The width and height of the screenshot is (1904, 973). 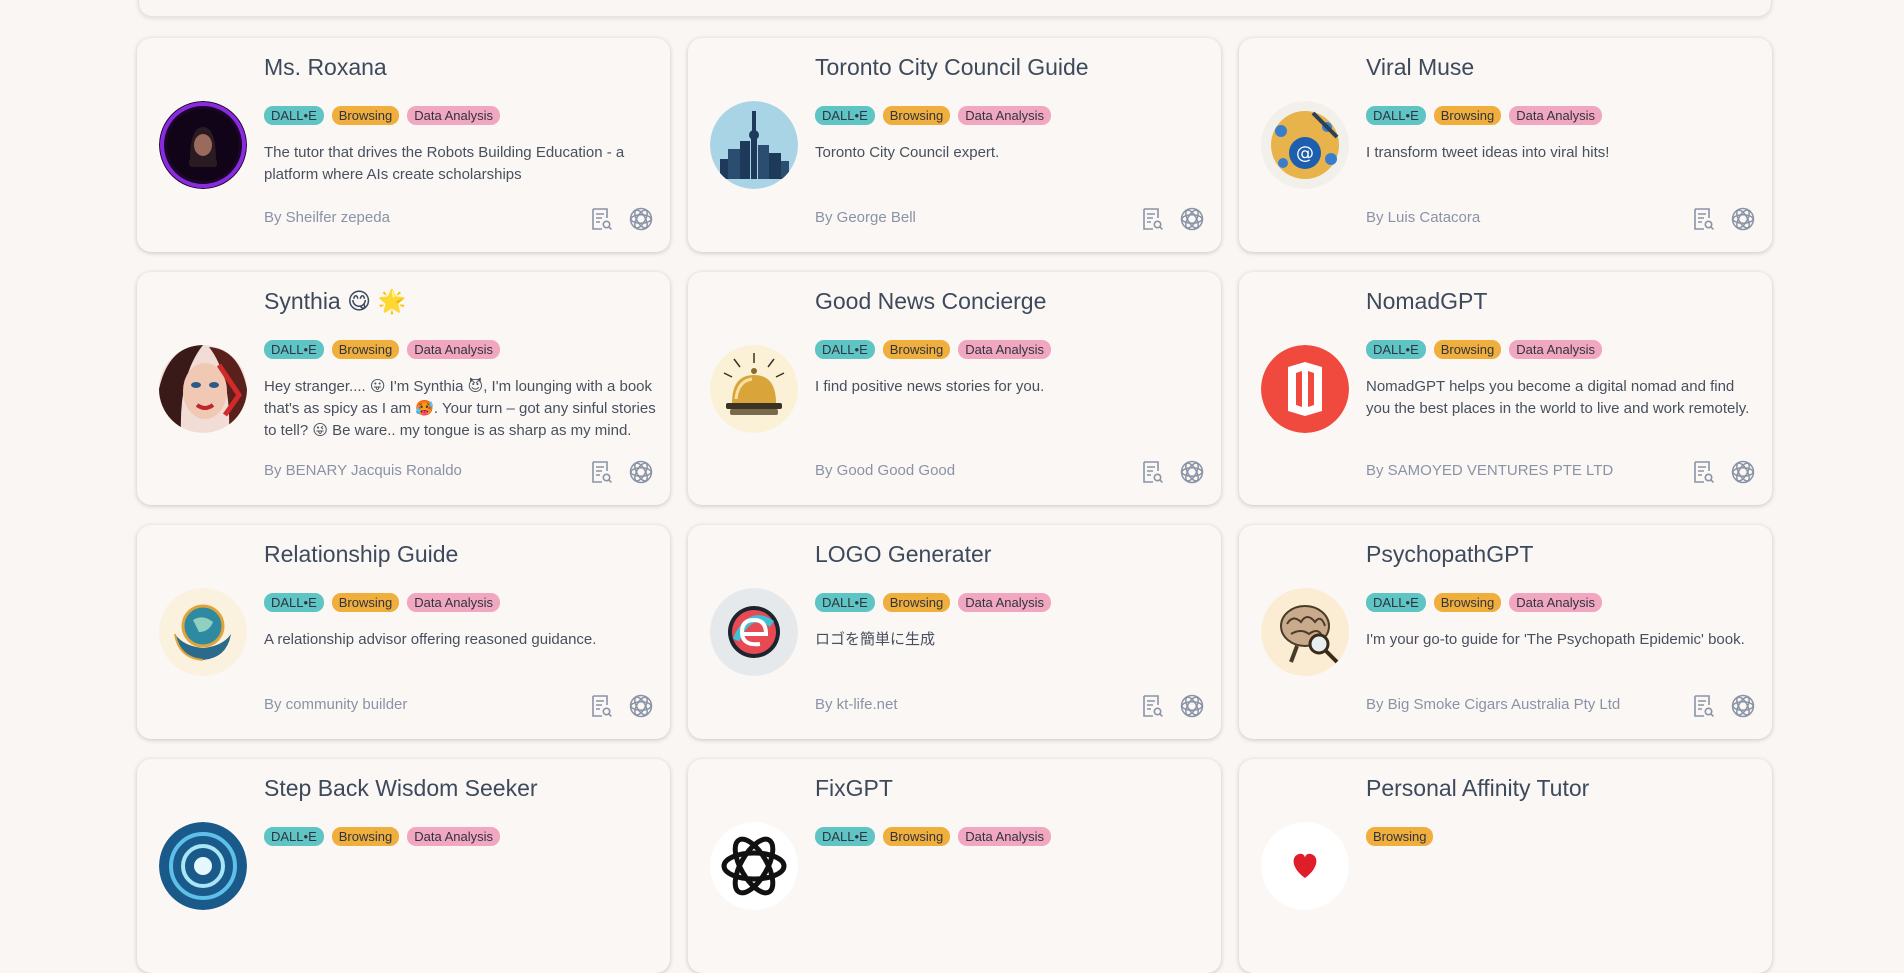 What do you see at coordinates (955, 8) in the screenshot?
I see `search-panel-bottom-edge` at bounding box center [955, 8].